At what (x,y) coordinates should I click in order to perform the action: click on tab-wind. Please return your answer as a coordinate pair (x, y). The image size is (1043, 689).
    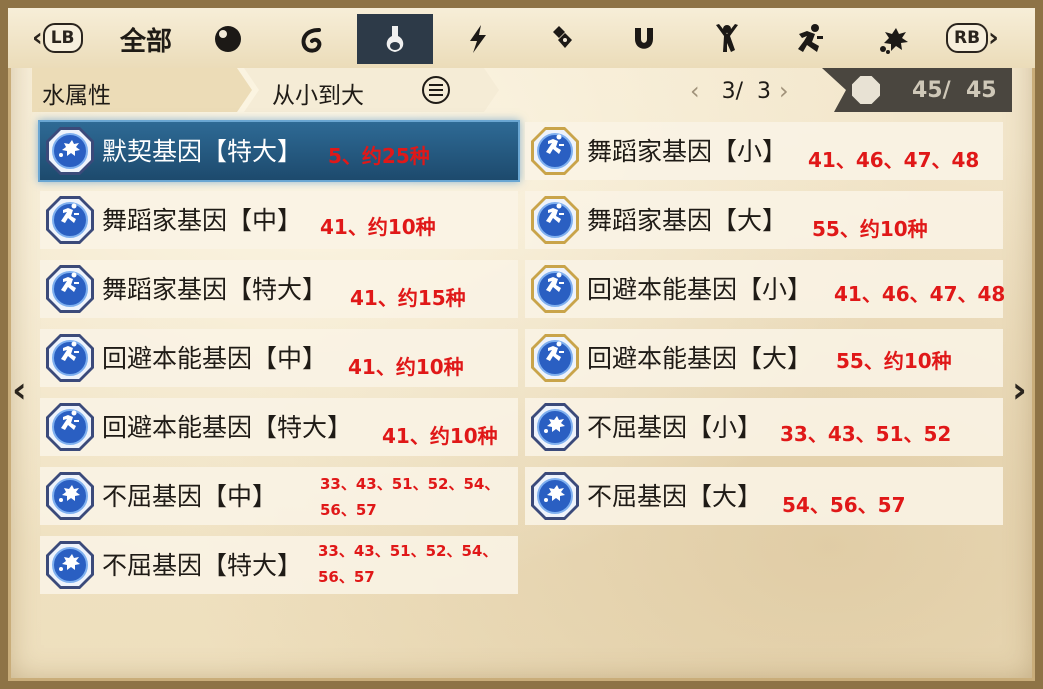
    Looking at the image, I should click on (312, 39).